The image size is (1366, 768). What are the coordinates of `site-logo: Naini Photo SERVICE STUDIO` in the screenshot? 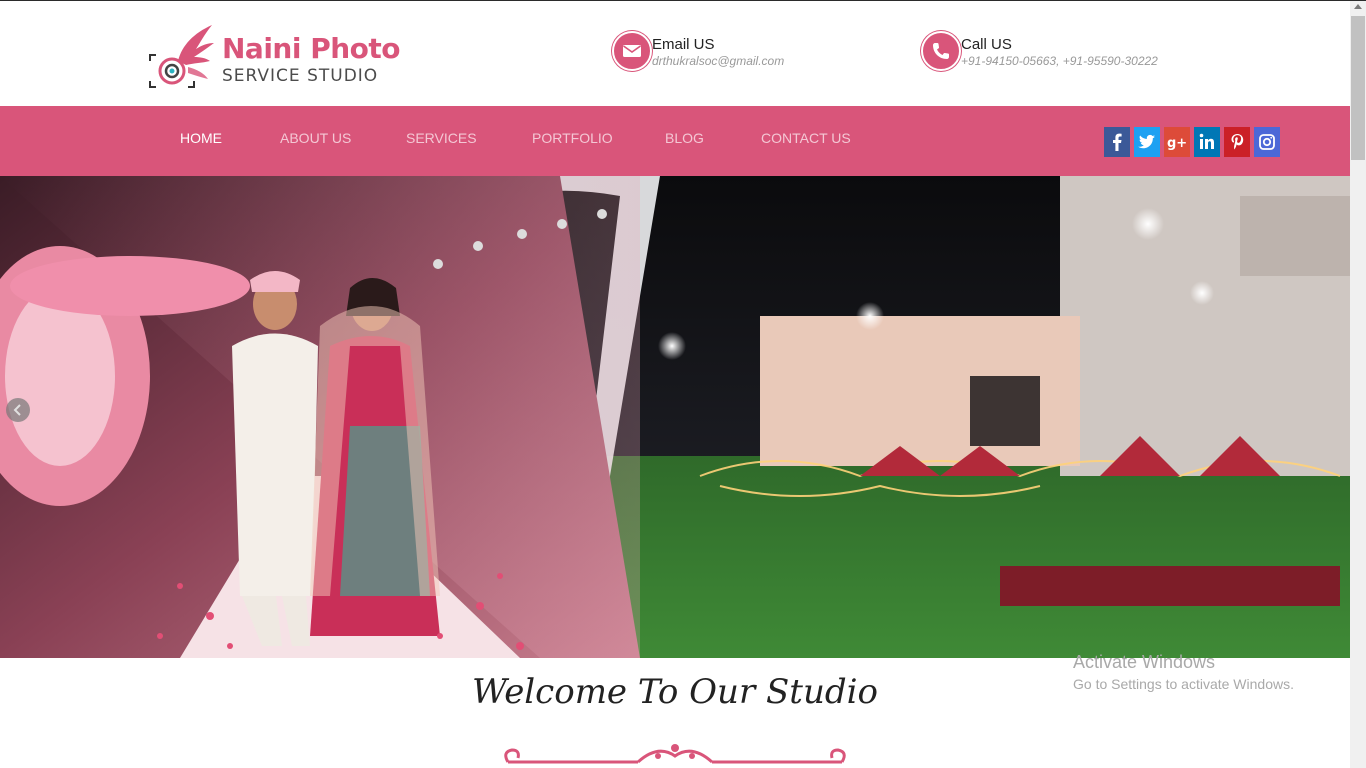 It's located at (274, 58).